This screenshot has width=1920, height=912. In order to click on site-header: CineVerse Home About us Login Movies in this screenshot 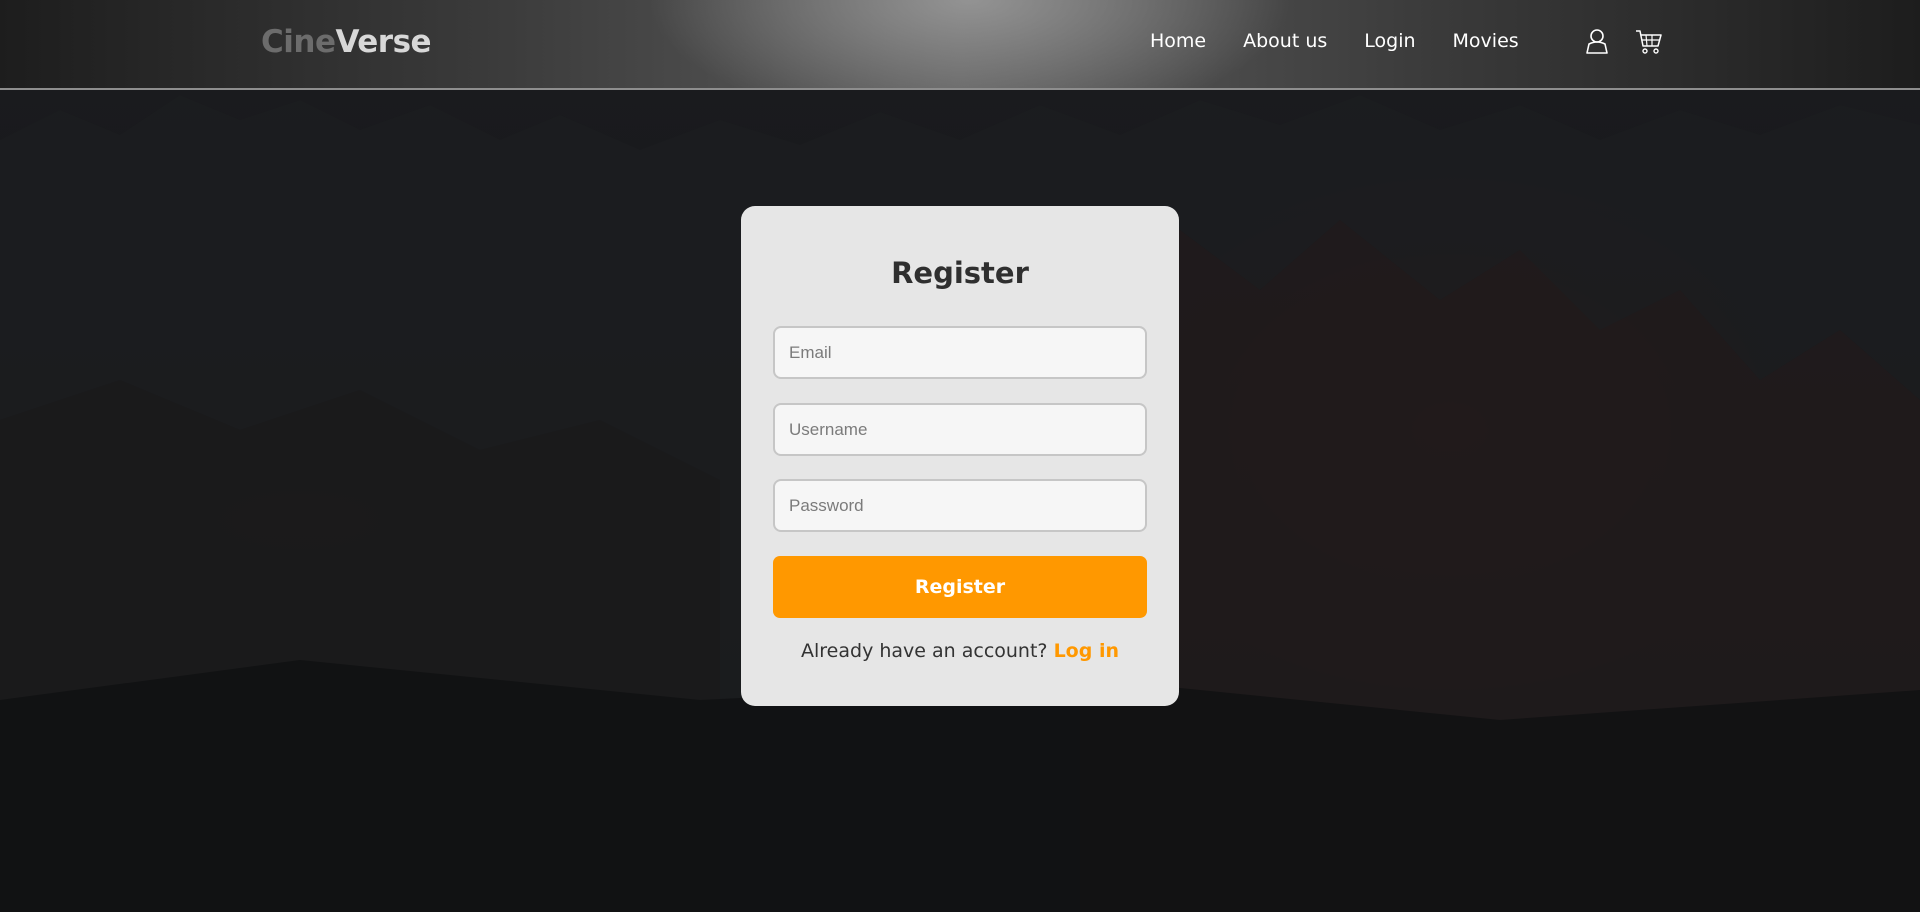, I will do `click(960, 45)`.